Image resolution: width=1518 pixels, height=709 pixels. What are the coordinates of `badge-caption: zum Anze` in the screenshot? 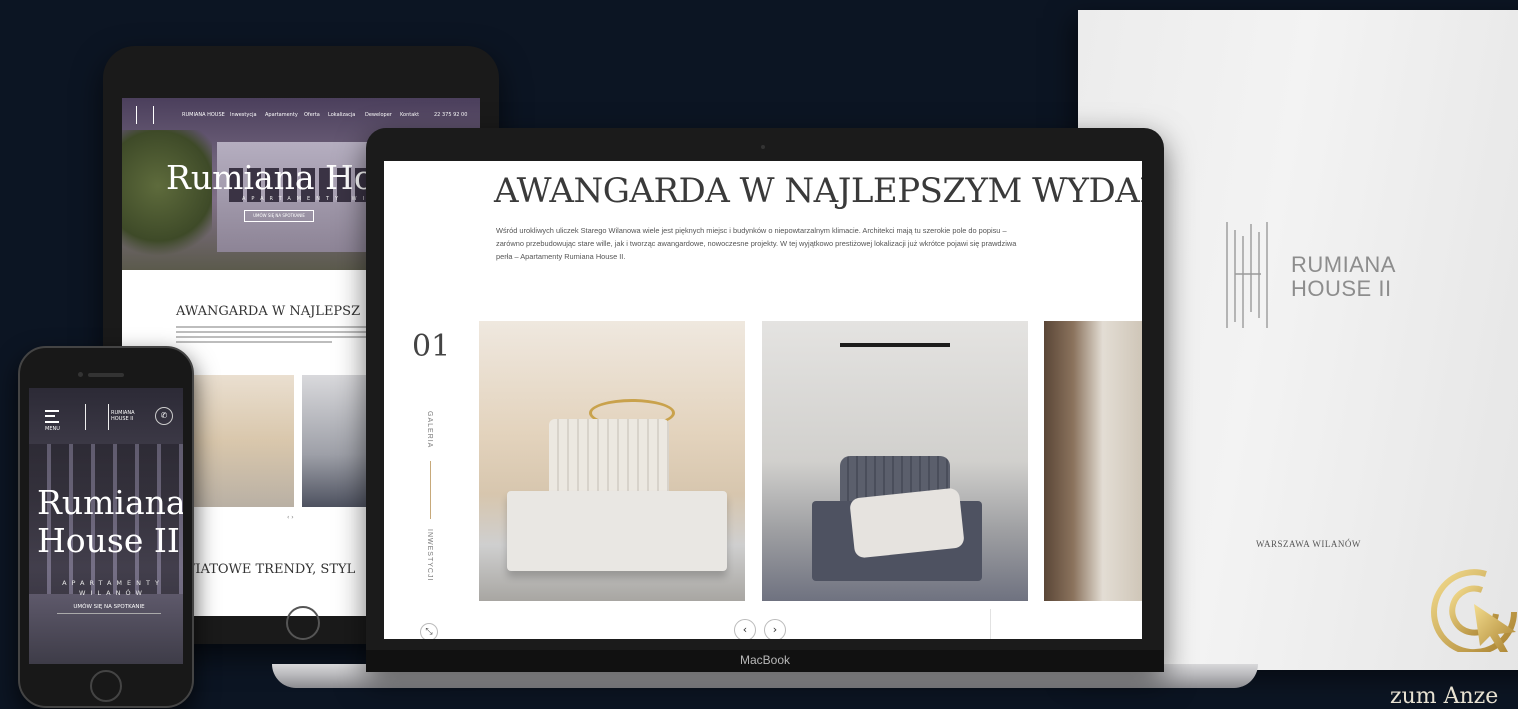 It's located at (1444, 696).